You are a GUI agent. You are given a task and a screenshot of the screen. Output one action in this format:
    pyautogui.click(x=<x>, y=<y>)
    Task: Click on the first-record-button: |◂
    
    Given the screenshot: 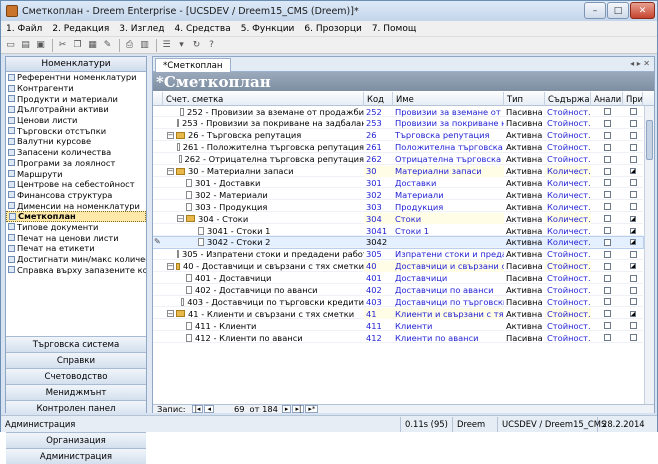 What is the action you would take?
    pyautogui.click(x=197, y=409)
    